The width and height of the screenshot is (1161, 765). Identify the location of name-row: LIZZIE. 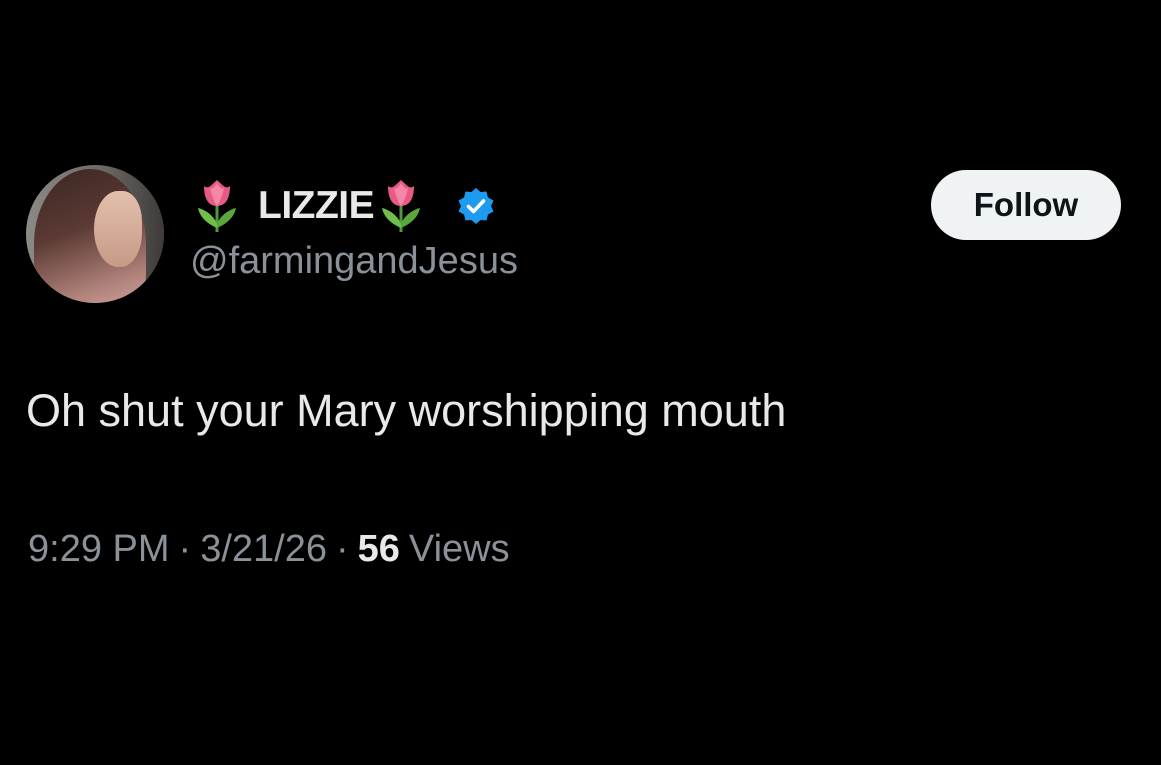
(344, 206).